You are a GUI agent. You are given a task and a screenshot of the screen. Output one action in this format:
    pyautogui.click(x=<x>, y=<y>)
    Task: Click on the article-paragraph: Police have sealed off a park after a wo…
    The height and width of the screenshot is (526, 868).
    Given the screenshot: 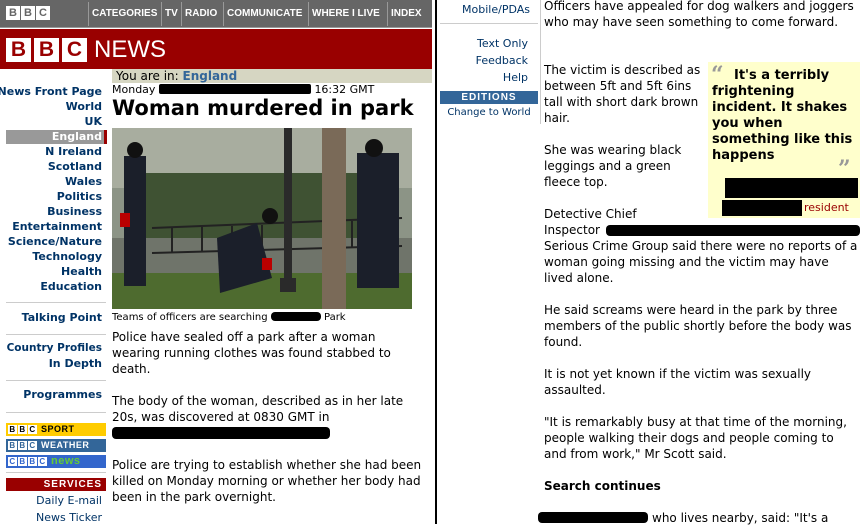 What is the action you would take?
    pyautogui.click(x=251, y=353)
    